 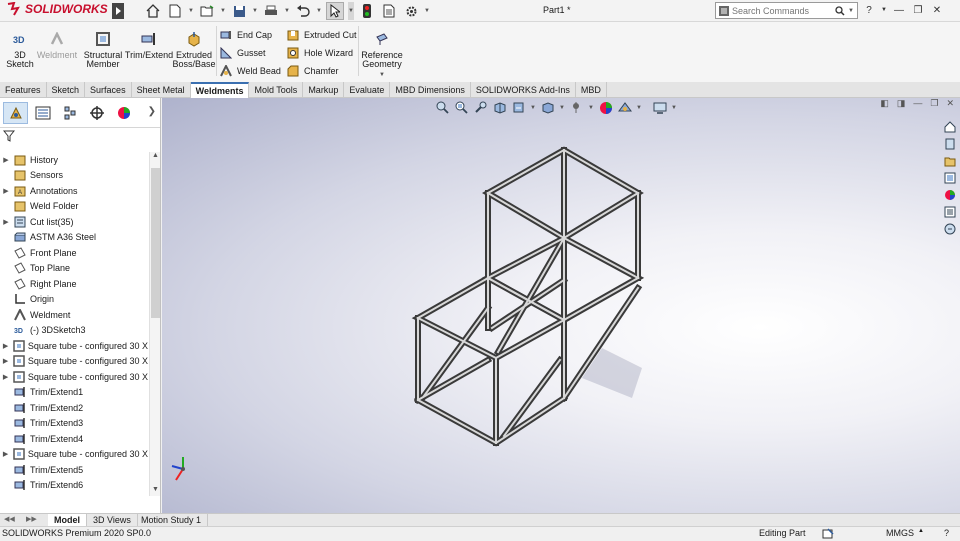 What do you see at coordinates (427, 11) in the screenshot?
I see `options-dropdown-icon: ▼` at bounding box center [427, 11].